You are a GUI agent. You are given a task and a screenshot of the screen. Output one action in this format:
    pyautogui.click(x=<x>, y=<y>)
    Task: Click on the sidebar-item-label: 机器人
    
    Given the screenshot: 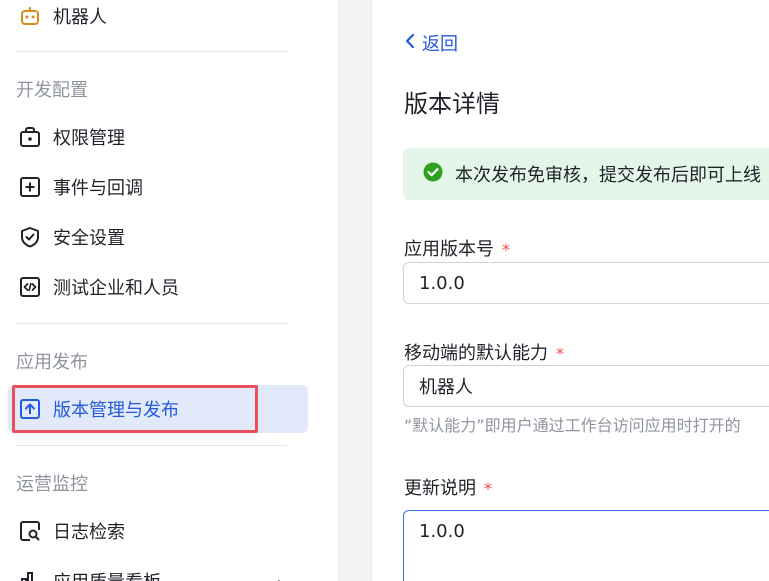 What is the action you would take?
    pyautogui.click(x=80, y=17)
    